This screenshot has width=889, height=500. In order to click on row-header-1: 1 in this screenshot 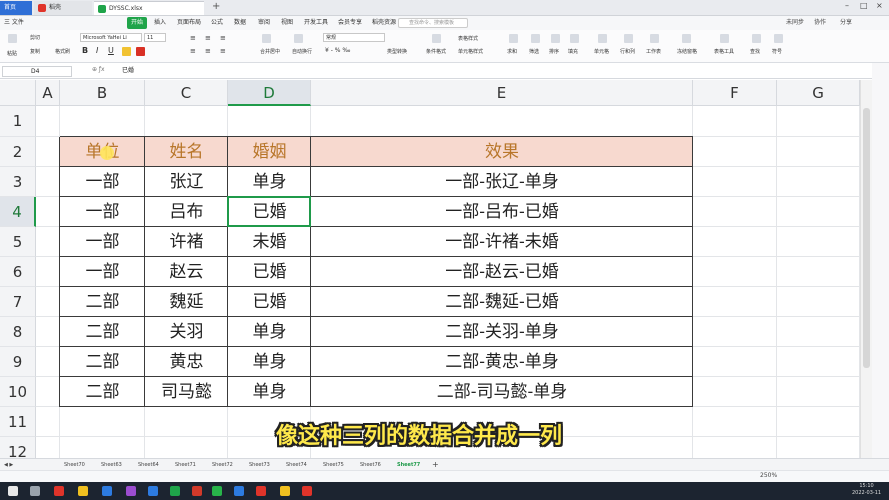, I will do `click(18, 121)`.